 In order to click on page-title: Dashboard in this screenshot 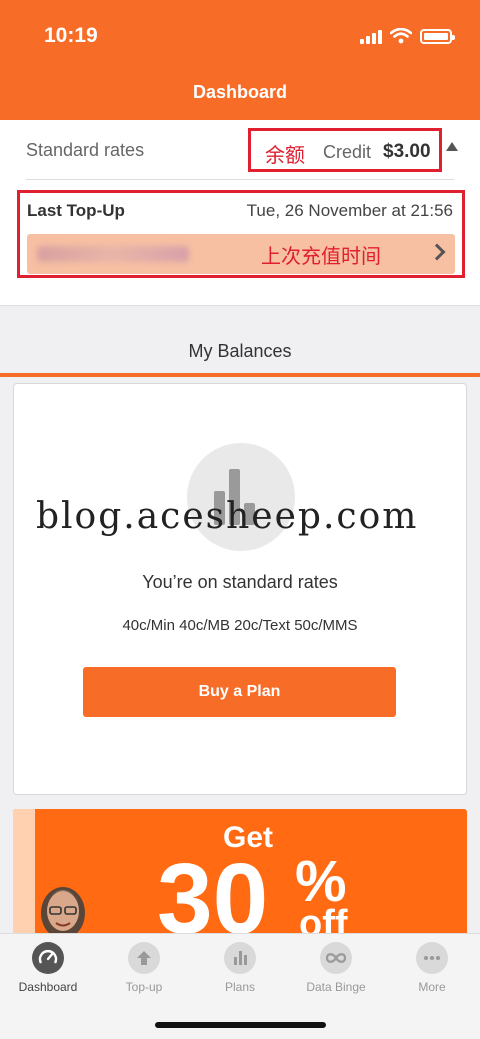, I will do `click(240, 92)`.